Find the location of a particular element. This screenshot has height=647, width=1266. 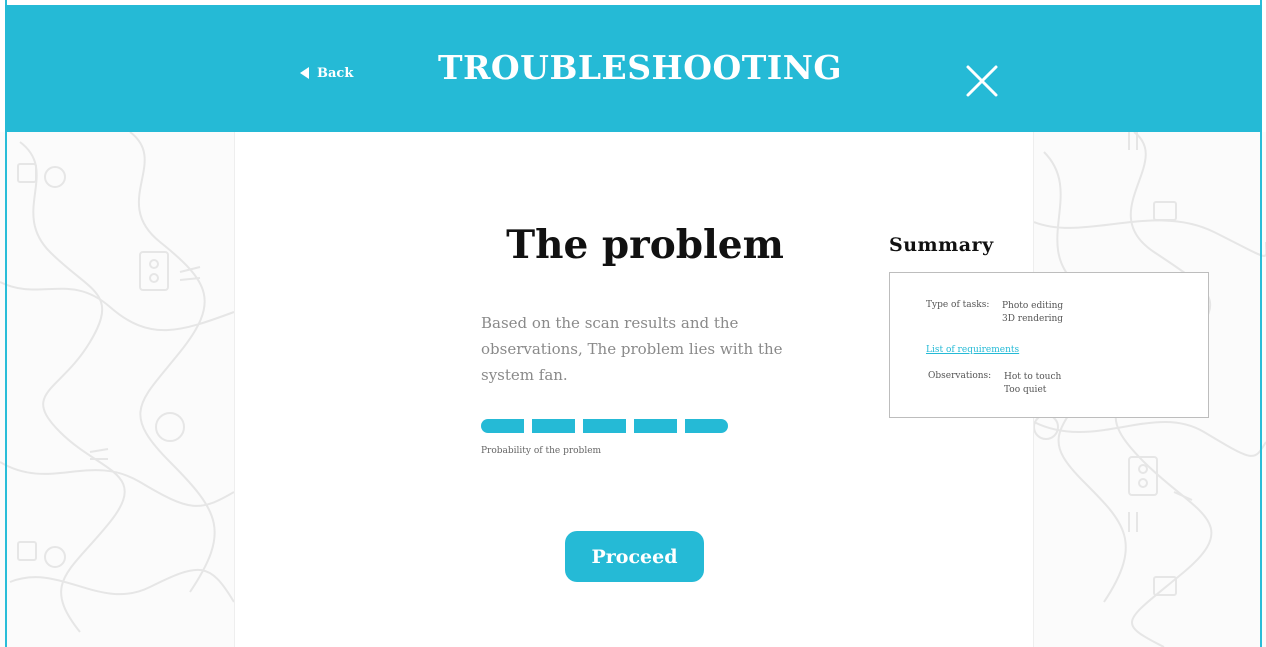

summary-observation-item: Too quiet is located at coordinates (1025, 390).